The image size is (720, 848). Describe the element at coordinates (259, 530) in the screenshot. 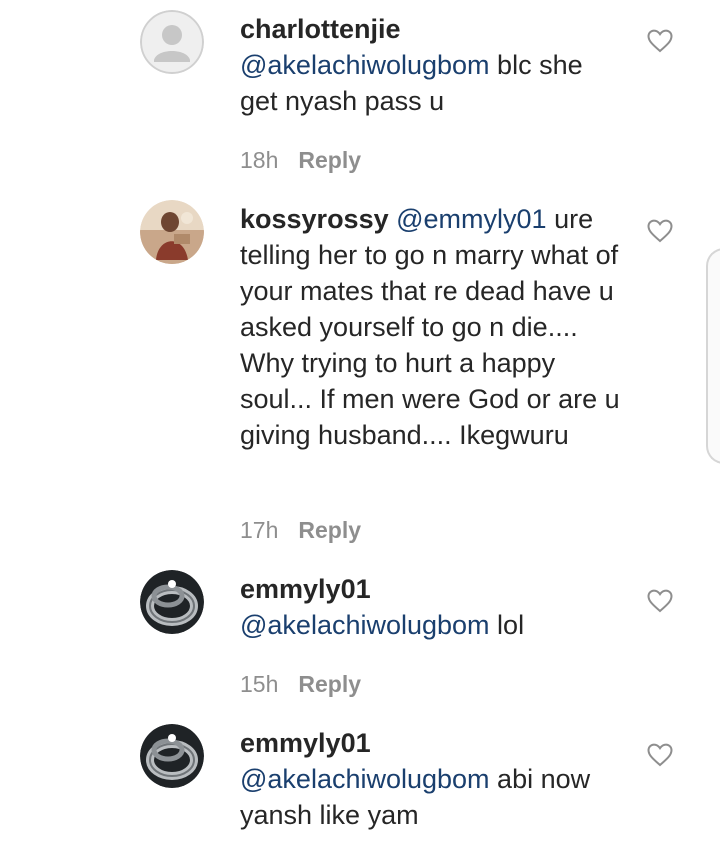

I see `comment-time: 17h` at that location.